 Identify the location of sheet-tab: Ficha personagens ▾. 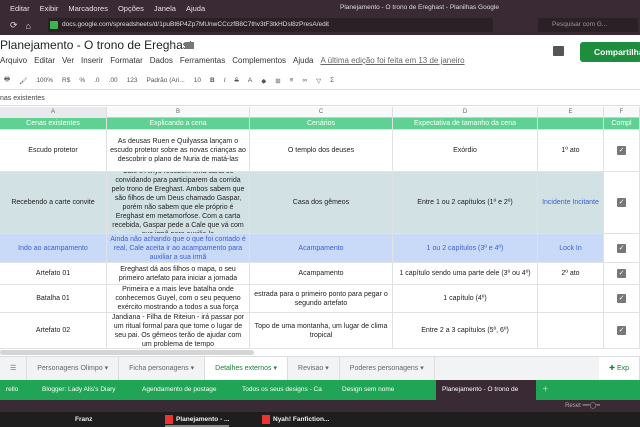
(162, 369).